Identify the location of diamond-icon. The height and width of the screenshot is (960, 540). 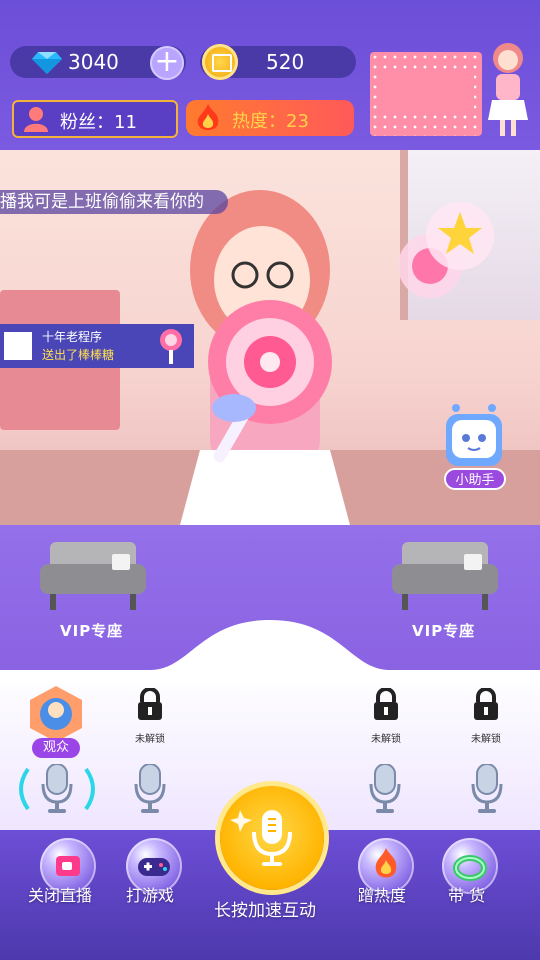
(47, 63).